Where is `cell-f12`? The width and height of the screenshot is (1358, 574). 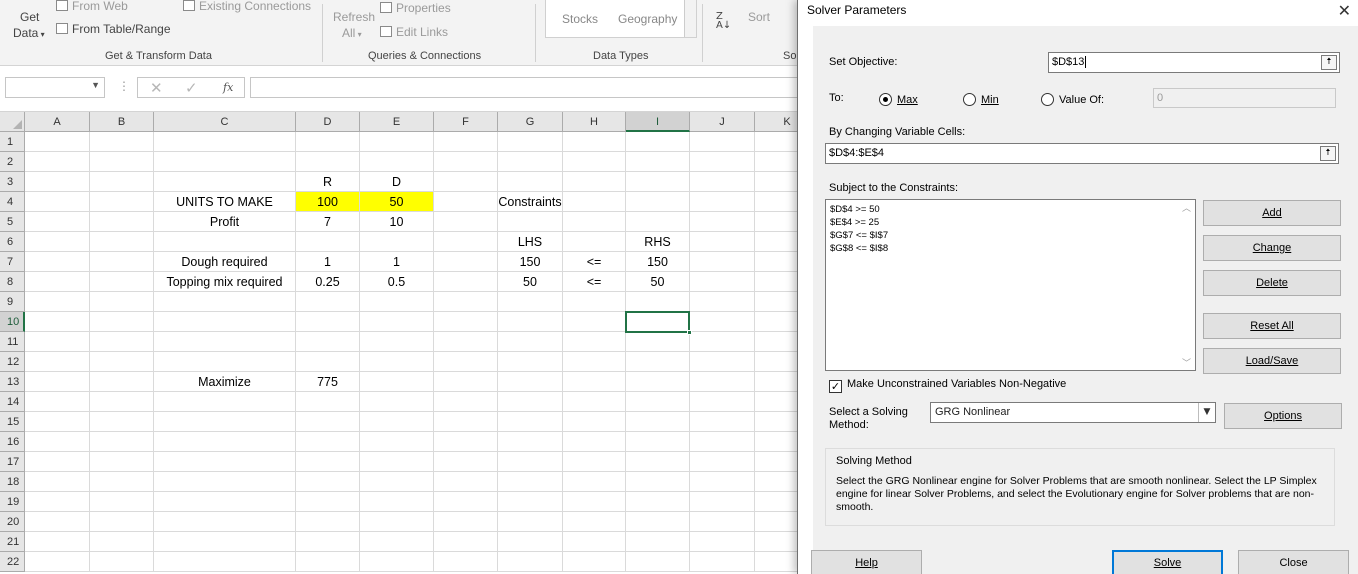
cell-f12 is located at coordinates (466, 362).